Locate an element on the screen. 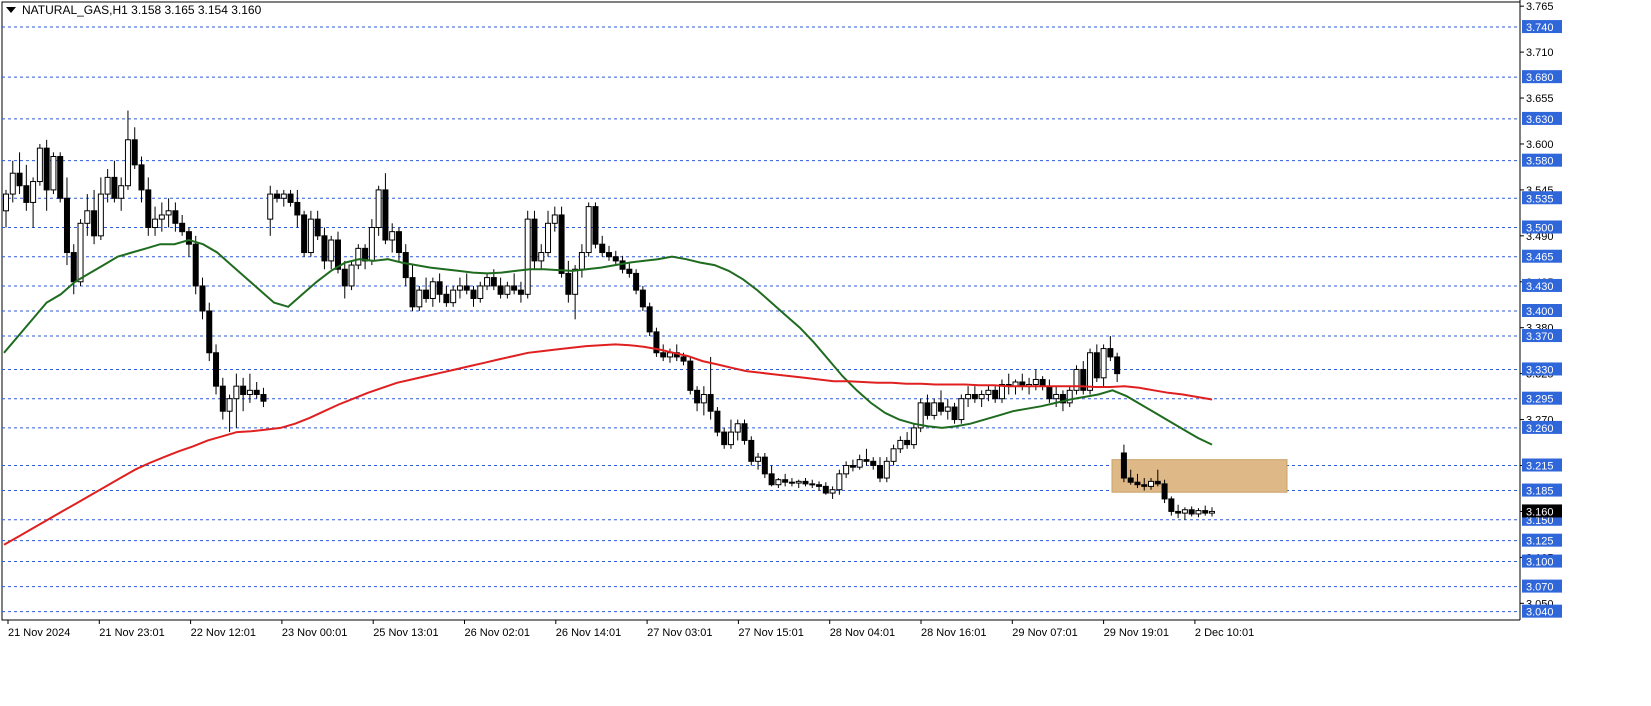 Image resolution: width=1651 pixels, height=706 pixels. x-tick-label: 25 Nov 13:01 is located at coordinates (405, 633).